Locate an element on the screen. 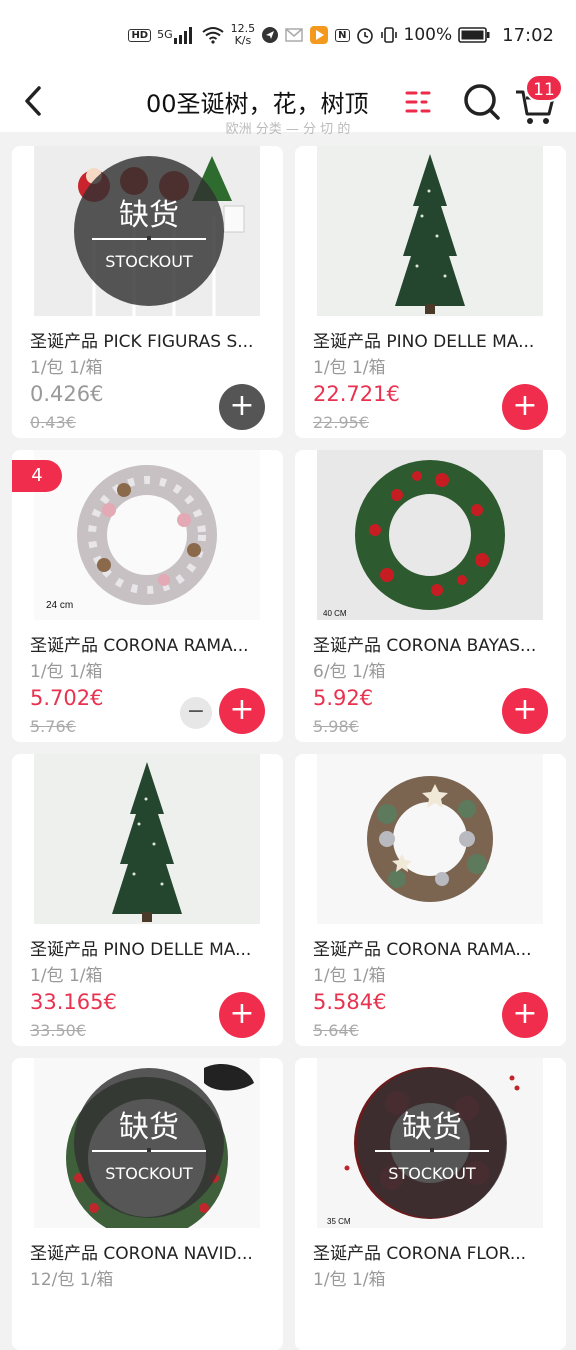  back-icon is located at coordinates (33, 101).